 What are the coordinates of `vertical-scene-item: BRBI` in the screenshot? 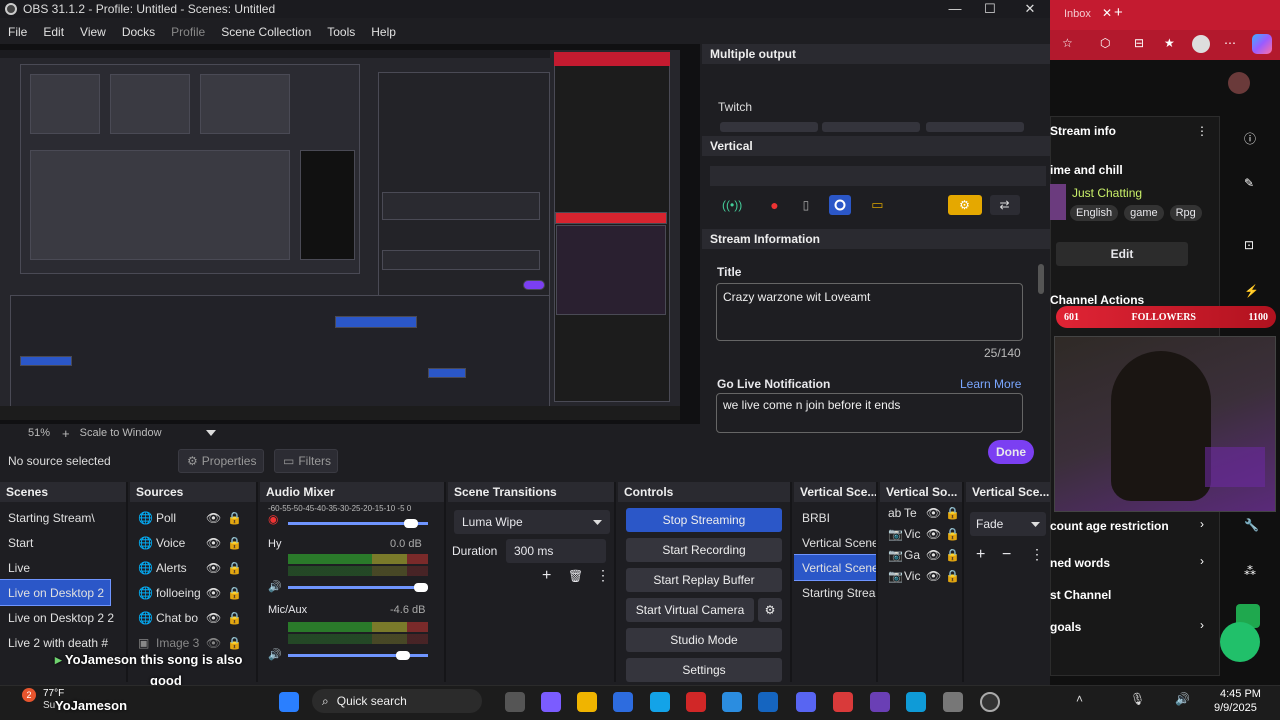 It's located at (835, 517).